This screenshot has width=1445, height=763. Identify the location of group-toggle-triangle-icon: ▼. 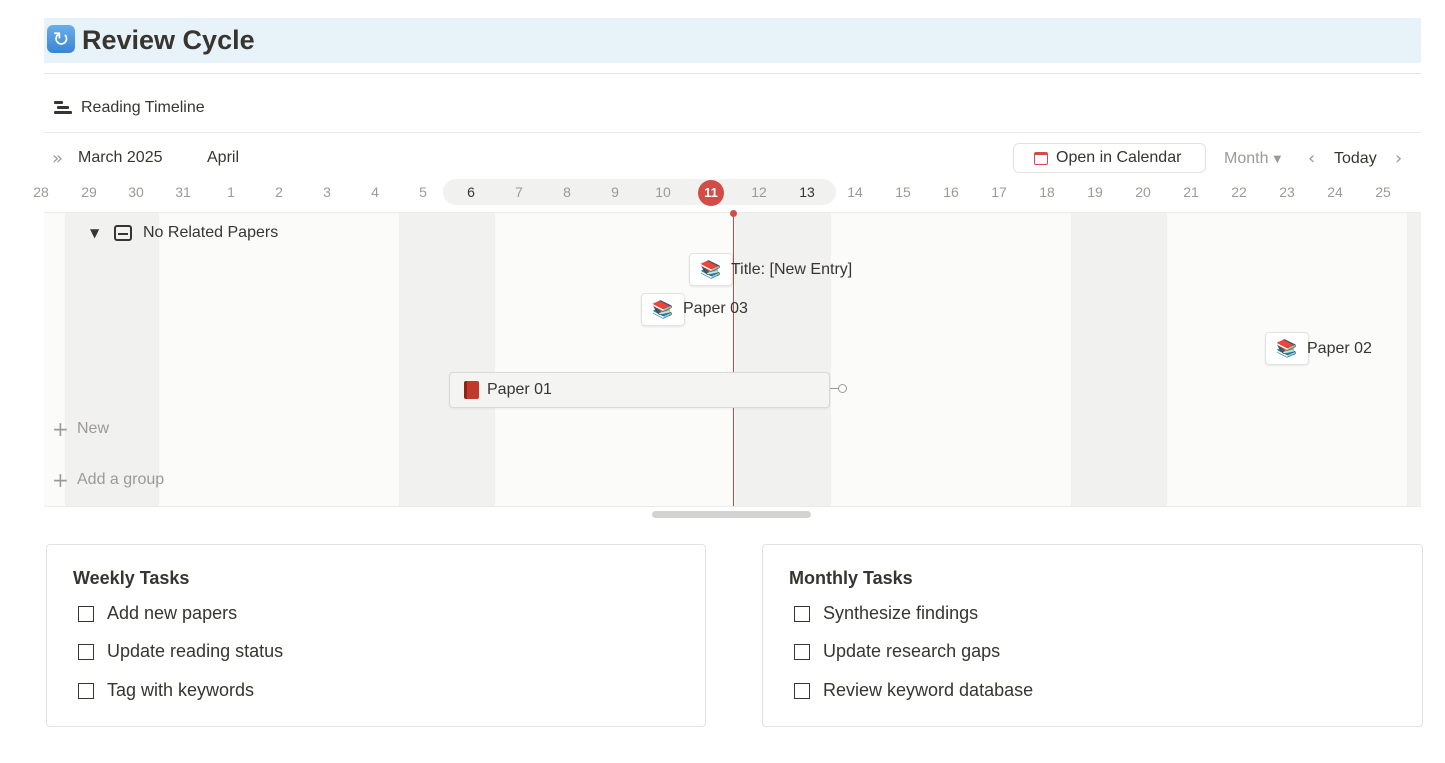
(94, 233).